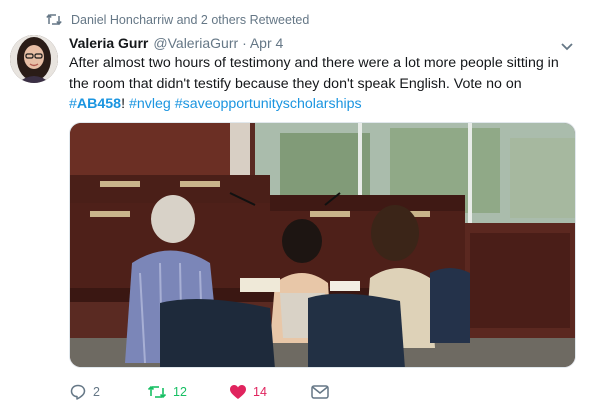 Image resolution: width=589 pixels, height=408 pixels. Describe the element at coordinates (108, 43) in the screenshot. I see `author-name: Valeria Gurr` at that location.